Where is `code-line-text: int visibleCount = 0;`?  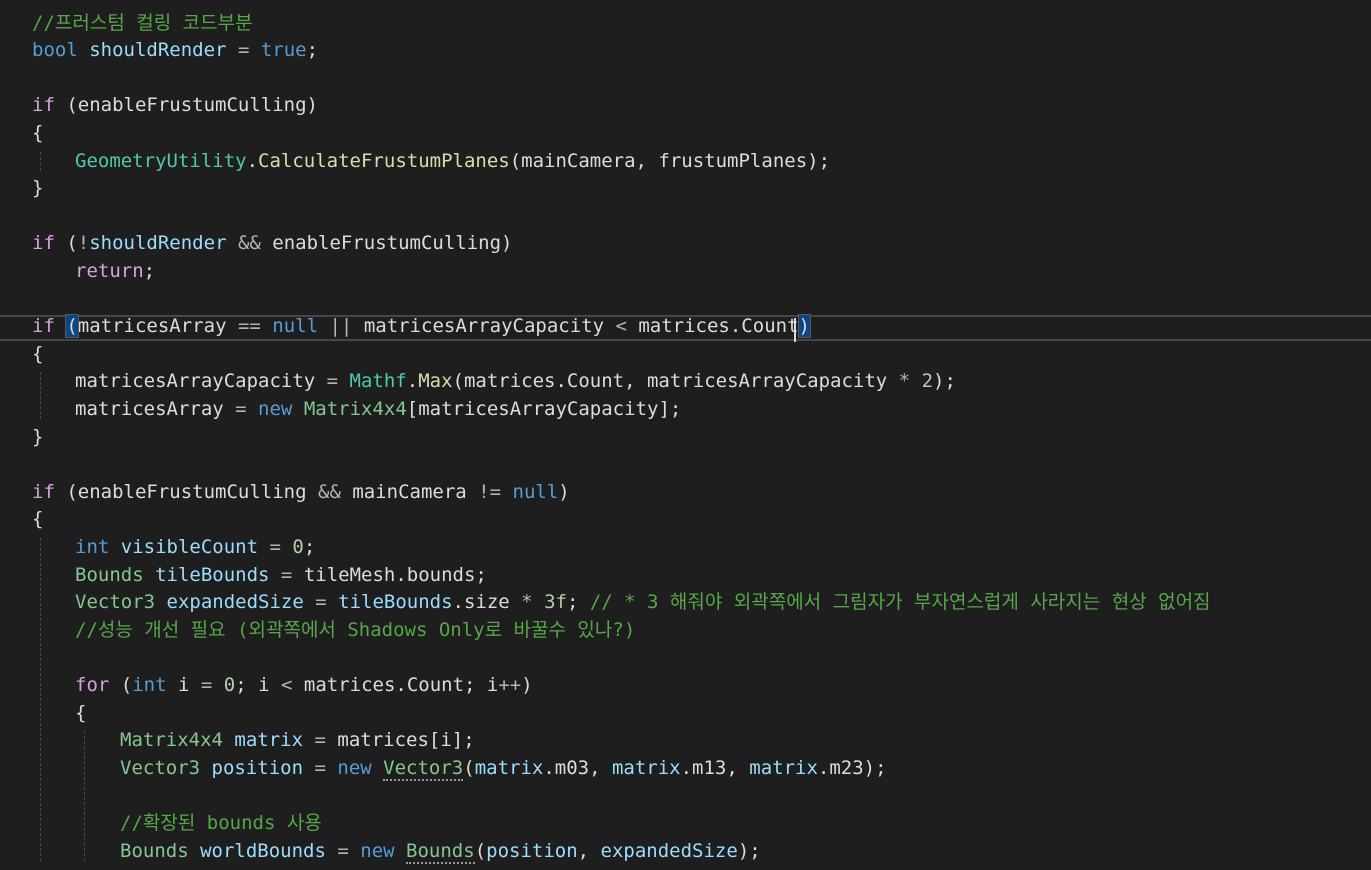 code-line-text: int visibleCount = 0; is located at coordinates (195, 548).